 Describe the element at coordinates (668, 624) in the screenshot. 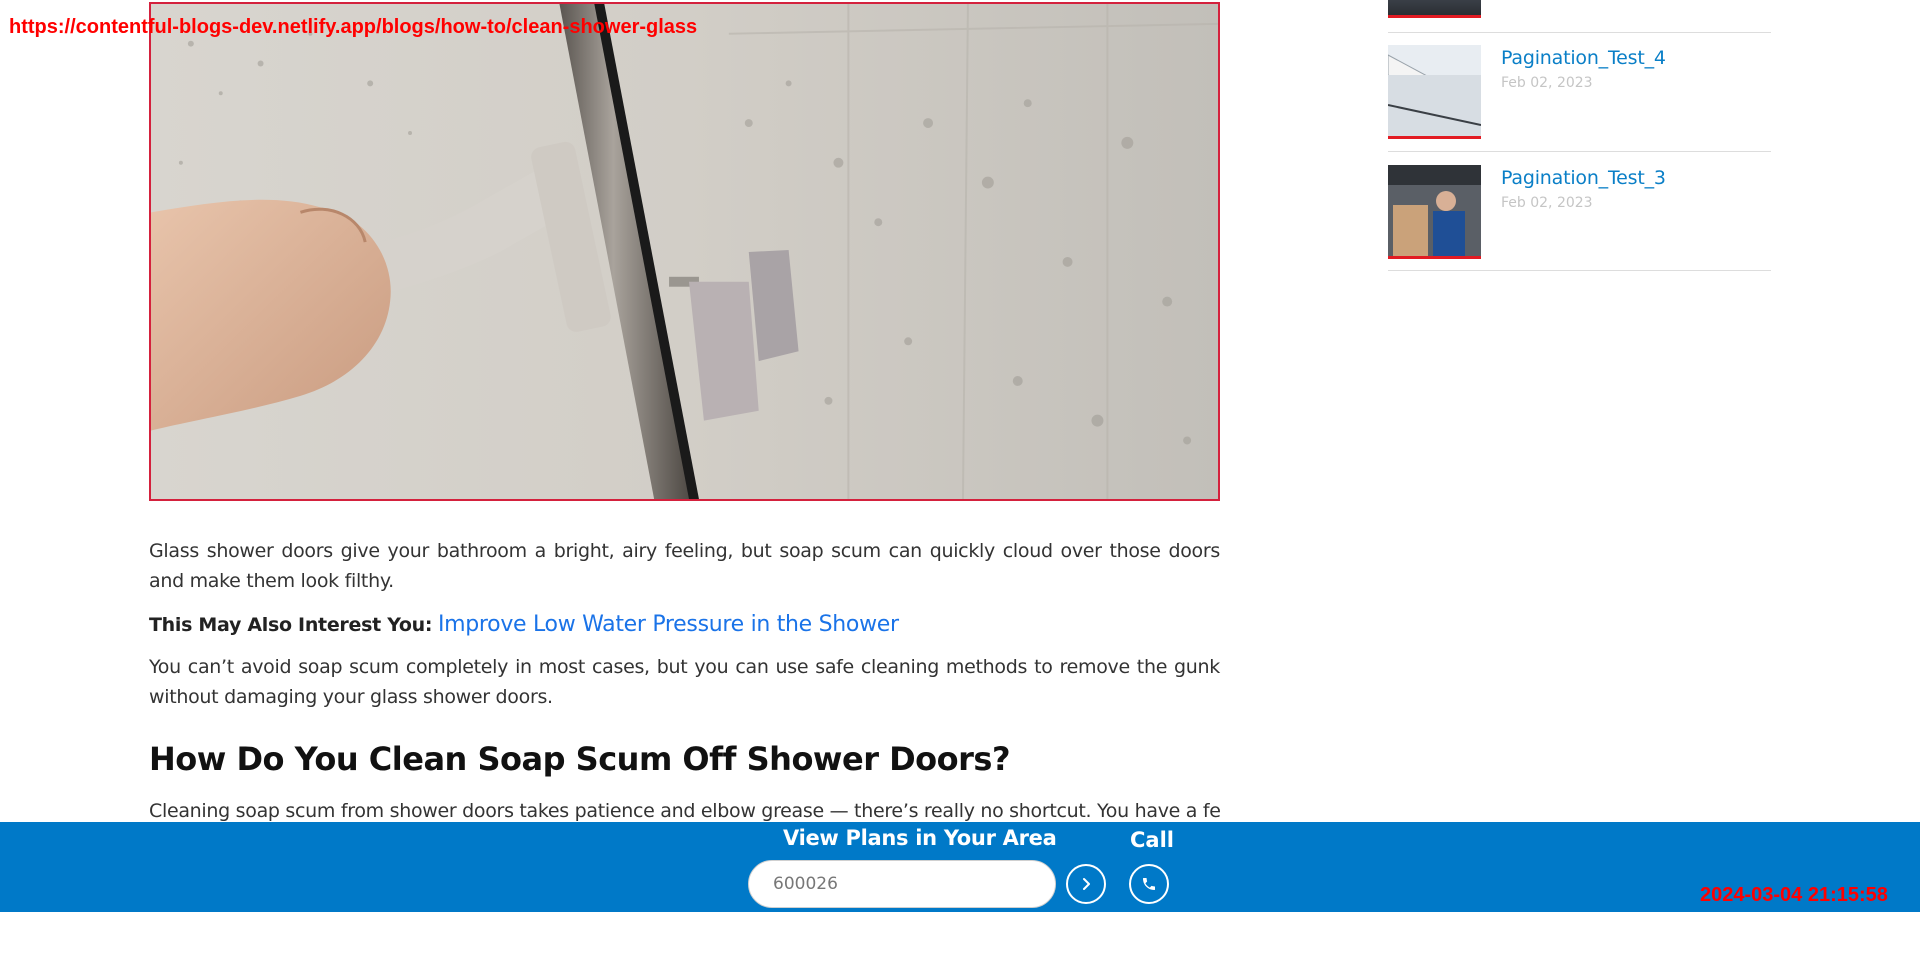

I see `related-article-link: Improve Low Water Pressure in the Shower` at that location.